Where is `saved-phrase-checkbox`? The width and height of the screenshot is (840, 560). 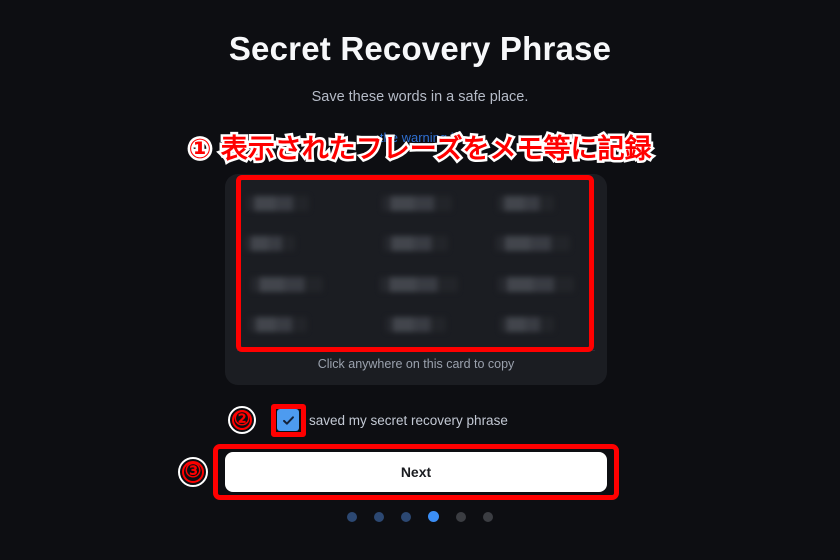
saved-phrase-checkbox is located at coordinates (288, 420).